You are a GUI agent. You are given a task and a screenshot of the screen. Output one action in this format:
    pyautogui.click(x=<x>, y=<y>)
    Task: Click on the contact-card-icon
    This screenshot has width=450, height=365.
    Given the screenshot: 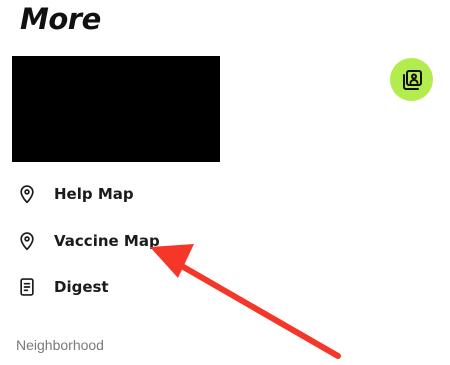 What is the action you would take?
    pyautogui.click(x=412, y=79)
    